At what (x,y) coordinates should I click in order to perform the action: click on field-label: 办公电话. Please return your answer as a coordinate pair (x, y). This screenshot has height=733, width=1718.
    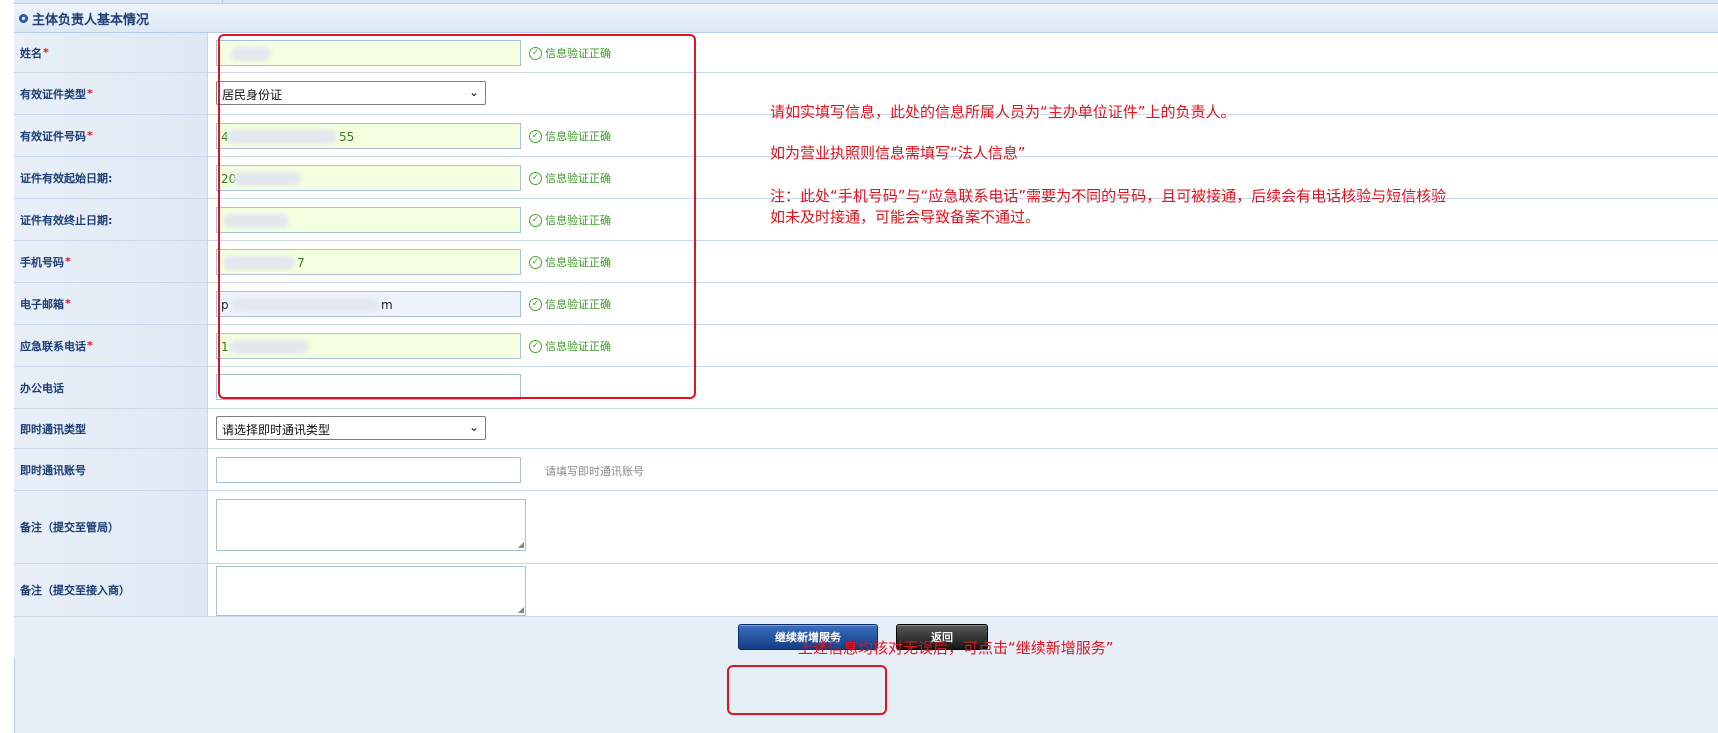
    Looking at the image, I should click on (42, 388).